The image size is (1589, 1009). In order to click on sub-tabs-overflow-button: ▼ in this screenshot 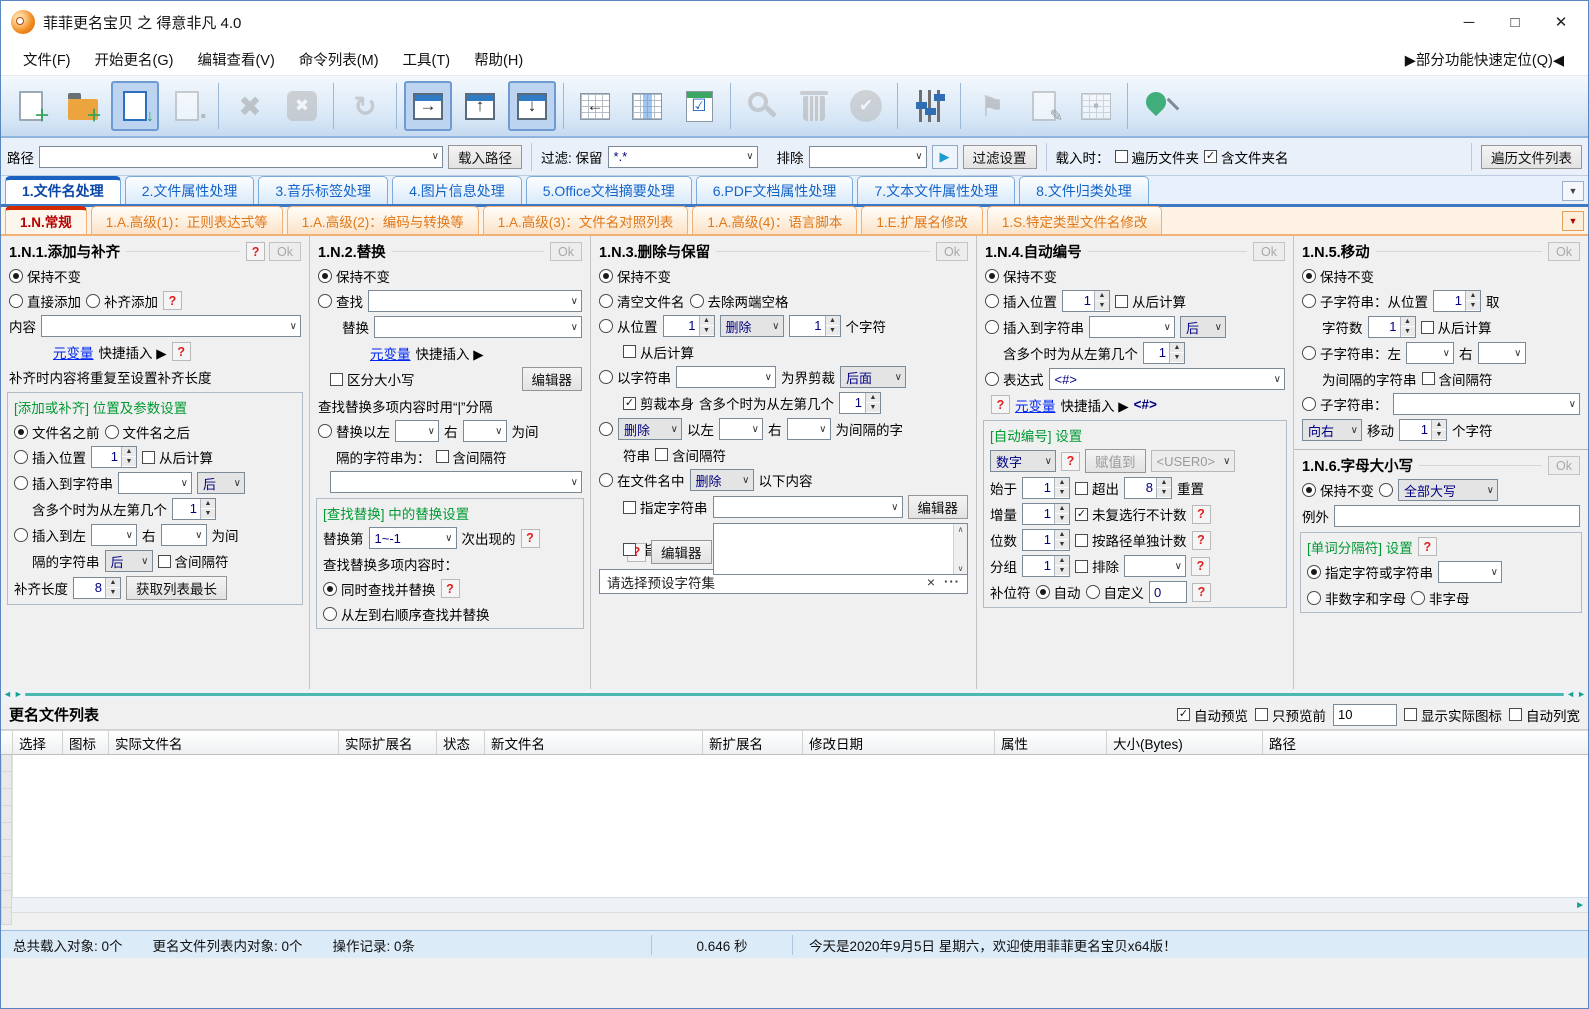, I will do `click(1573, 221)`.